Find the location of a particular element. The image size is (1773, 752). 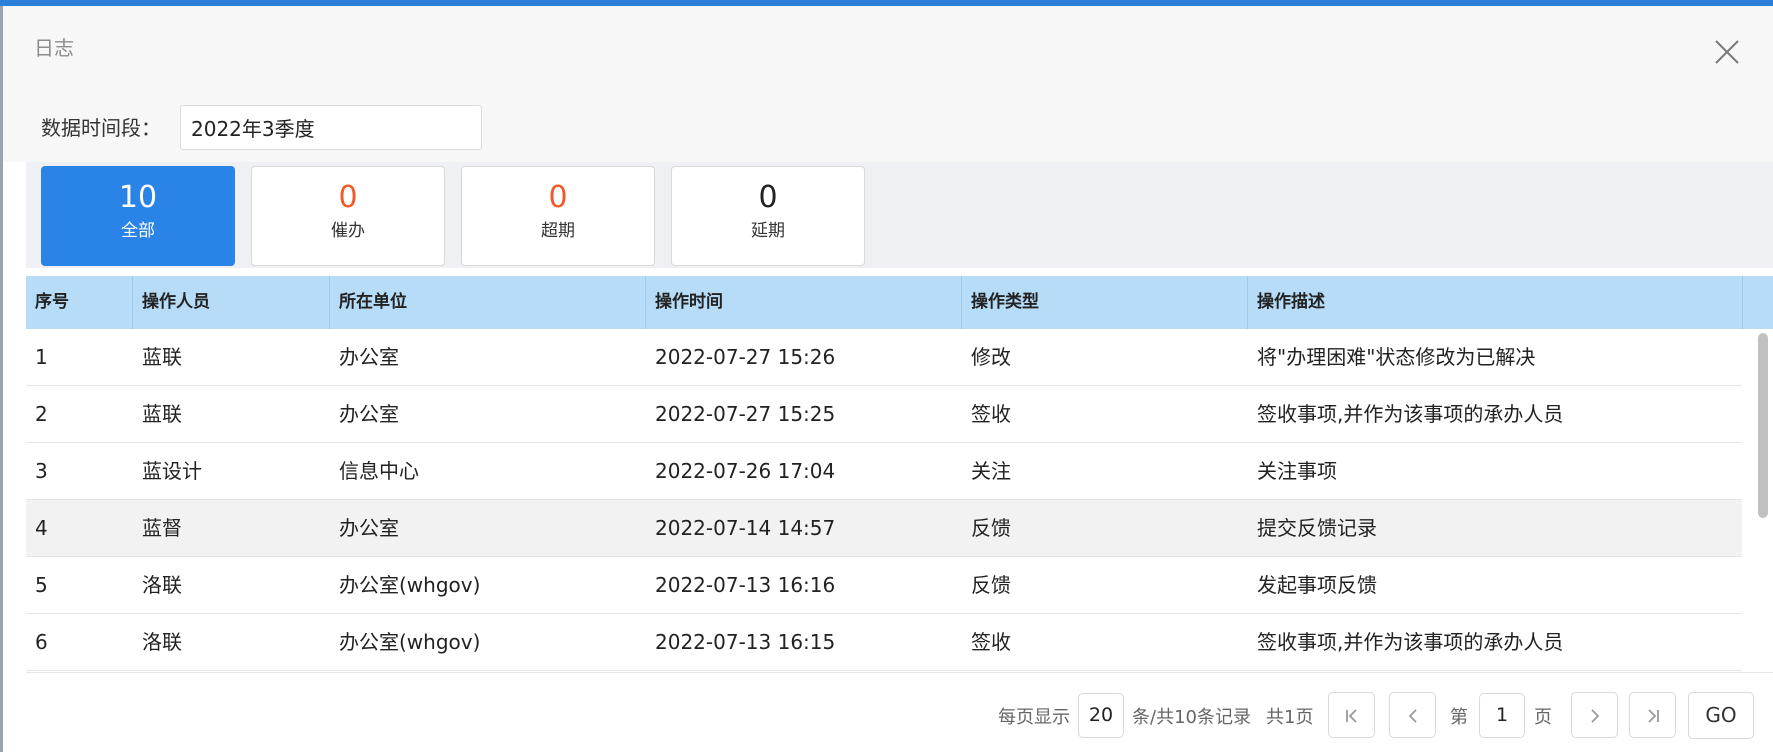

col-header-no: 序号 is located at coordinates (79, 302).